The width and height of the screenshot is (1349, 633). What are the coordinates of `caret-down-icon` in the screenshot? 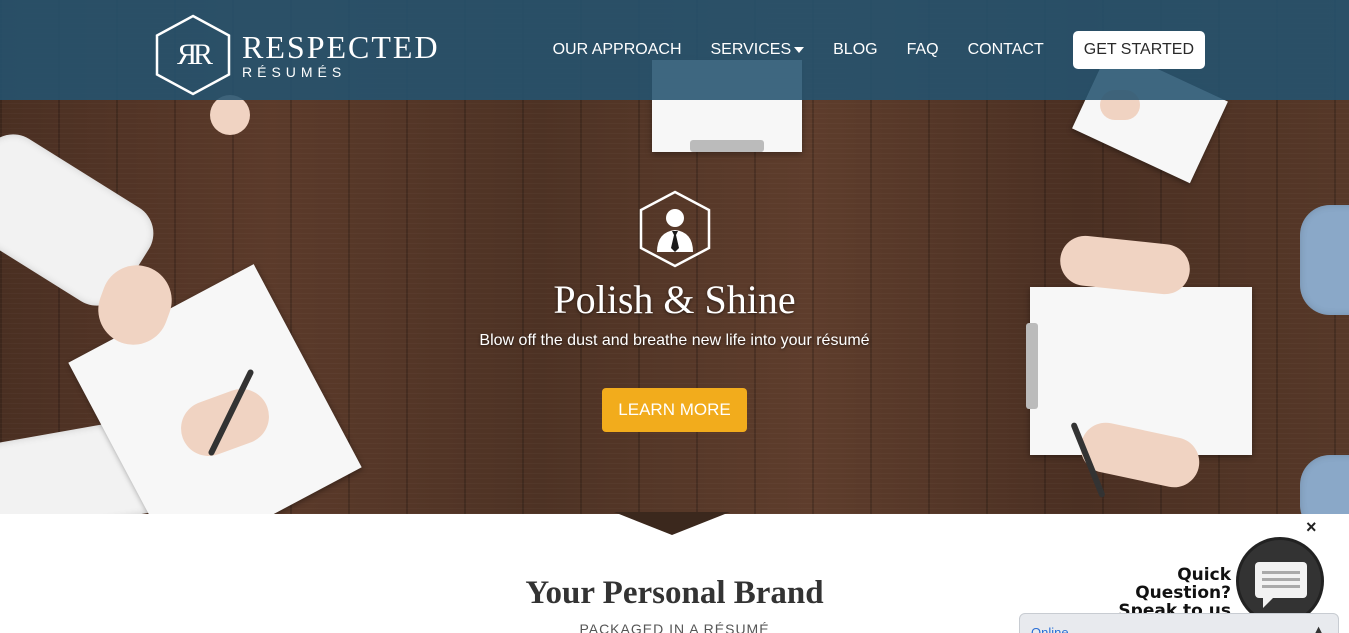 It's located at (799, 50).